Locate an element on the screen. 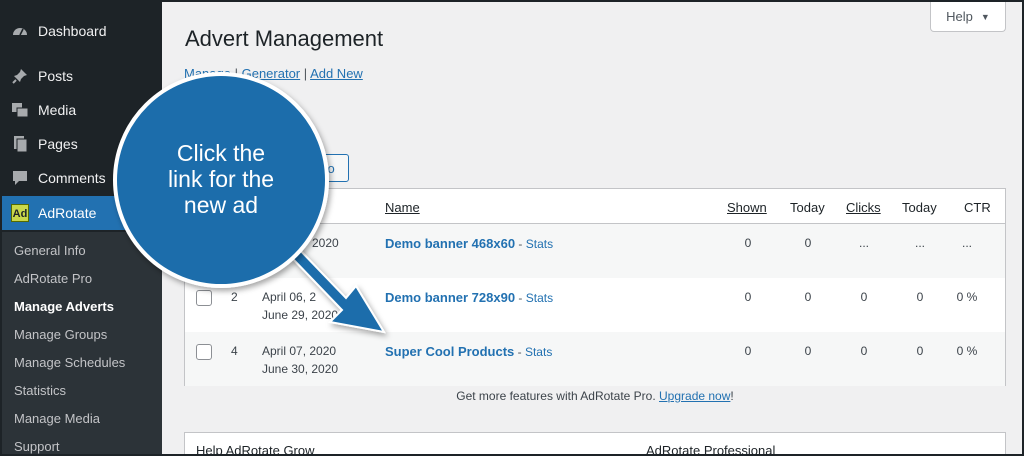 The height and width of the screenshot is (456, 1024). adrotate-logo: Ad is located at coordinates (20, 213).